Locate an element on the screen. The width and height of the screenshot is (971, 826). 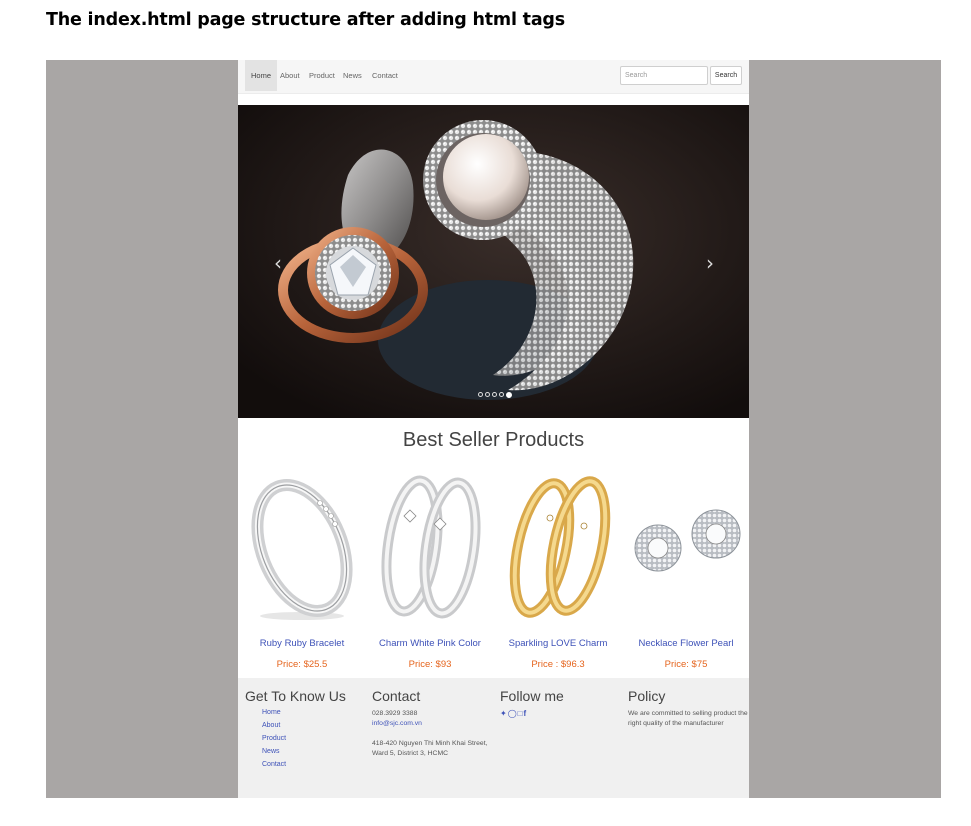
footer-title: Follow me is located at coordinates (532, 696).